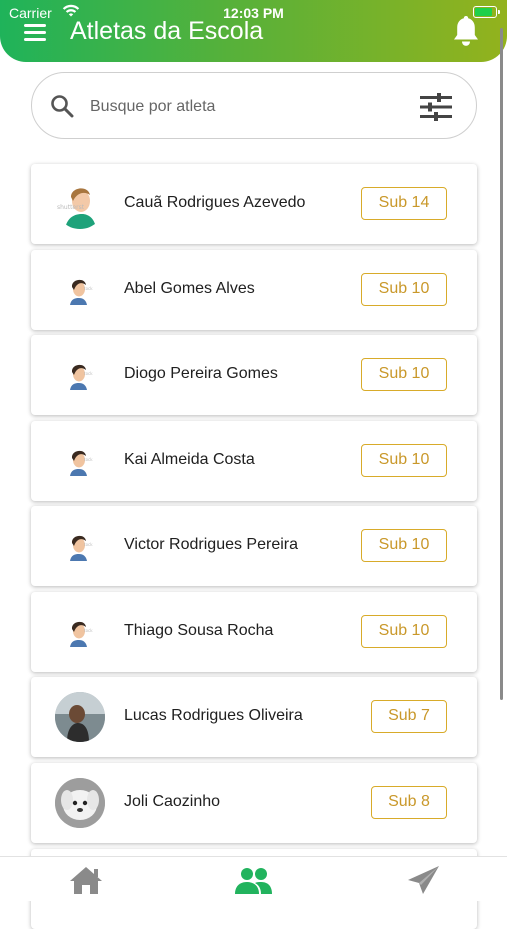  I want to click on page-title: Atletas da Escola, so click(167, 31).